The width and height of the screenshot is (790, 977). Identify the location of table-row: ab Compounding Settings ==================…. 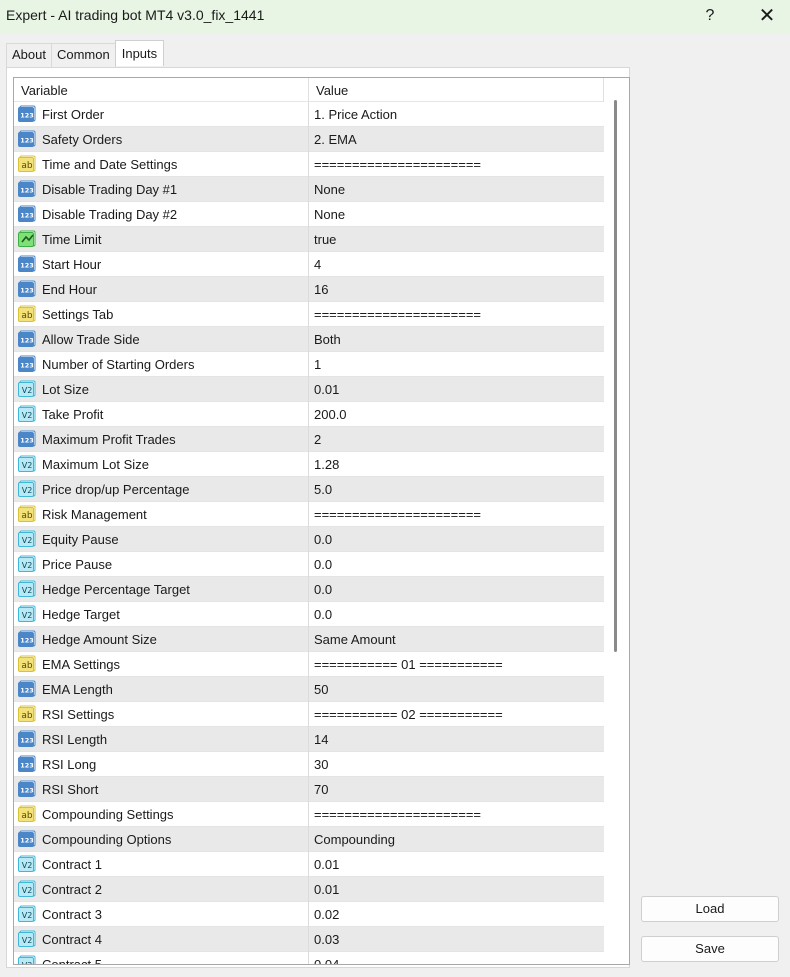
(309, 814).